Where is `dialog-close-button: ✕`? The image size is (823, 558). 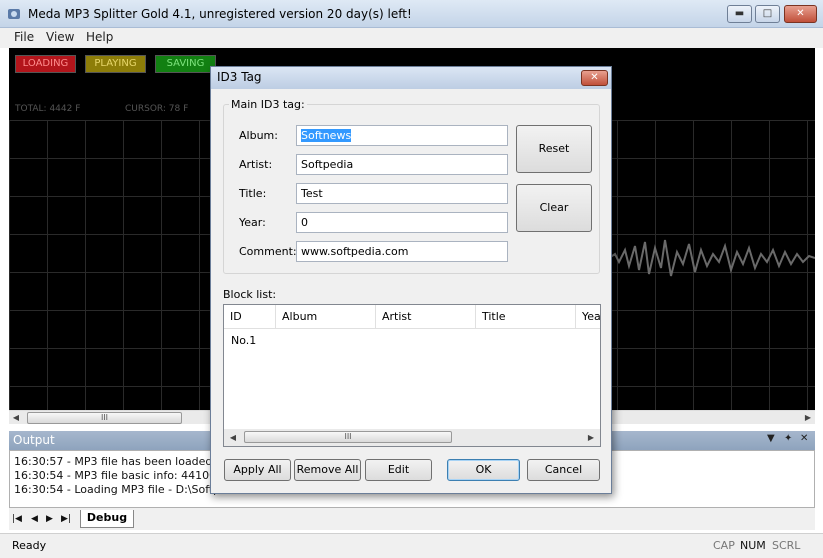
dialog-close-button: ✕ is located at coordinates (594, 78).